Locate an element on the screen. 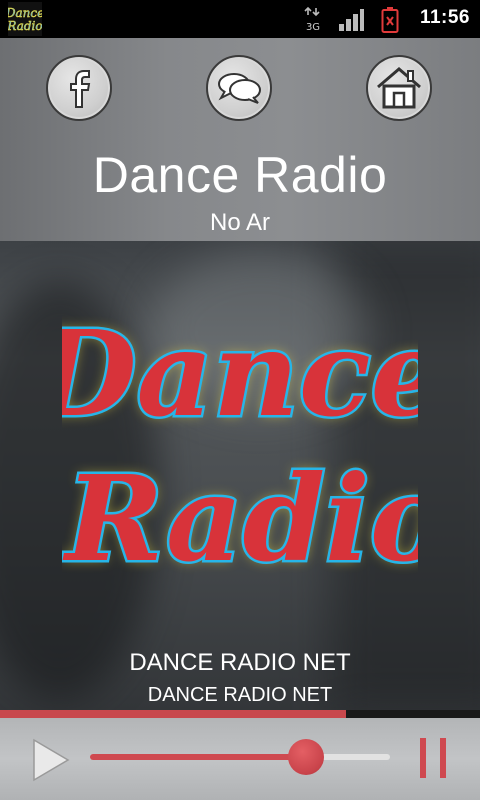  app-icon: Dance Radio is located at coordinates (25, 19).